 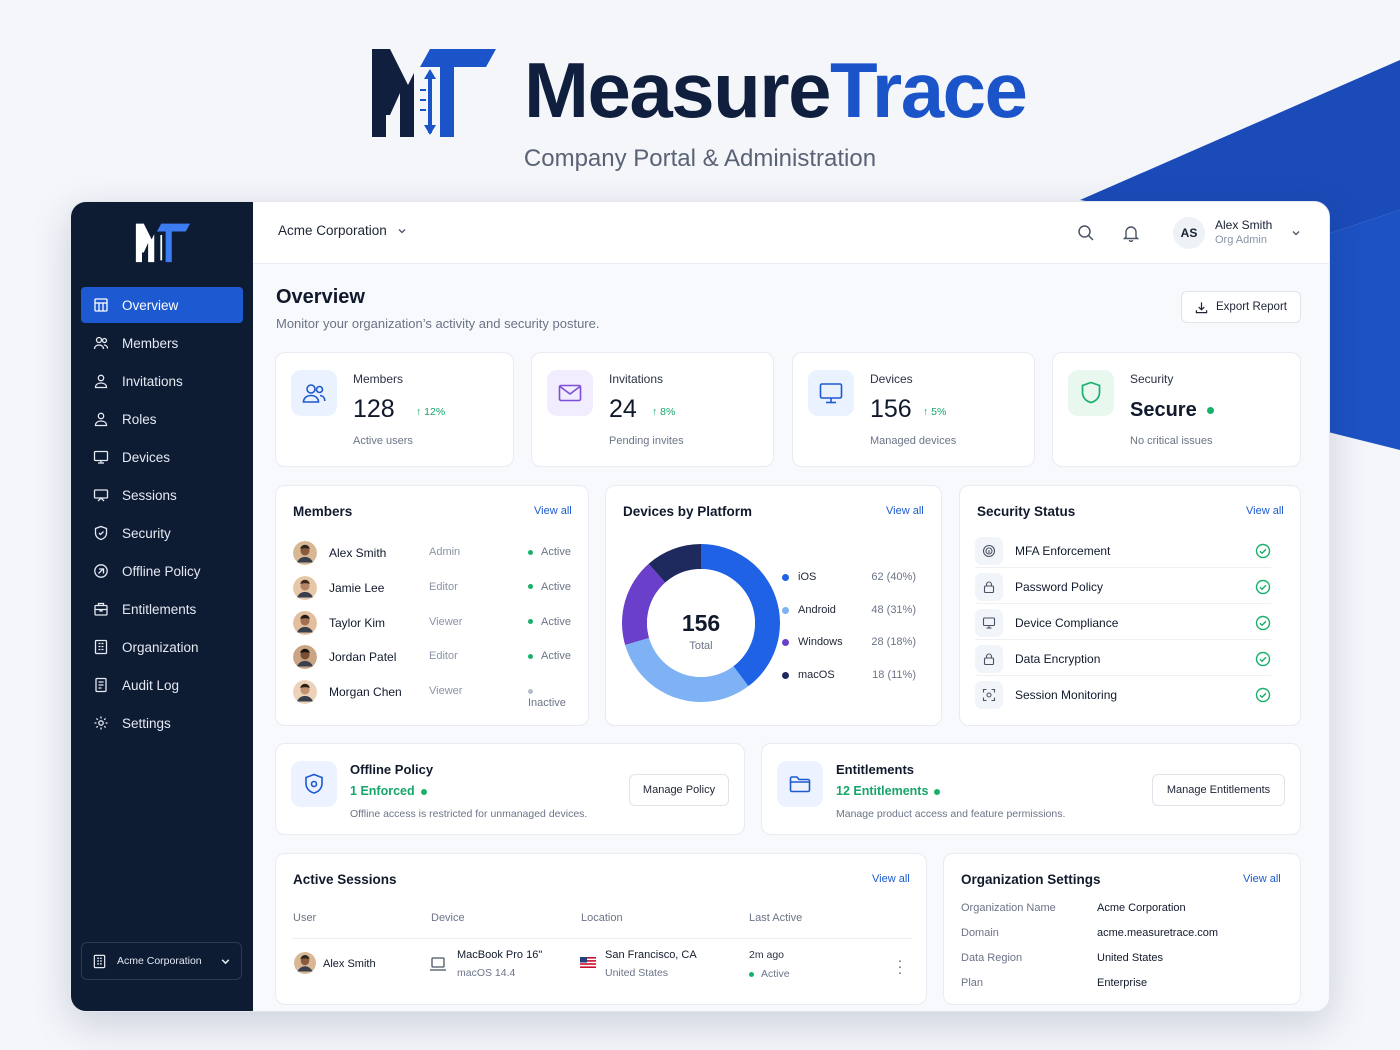 I want to click on sidebar-item-sessions: Sessions, so click(x=162, y=495).